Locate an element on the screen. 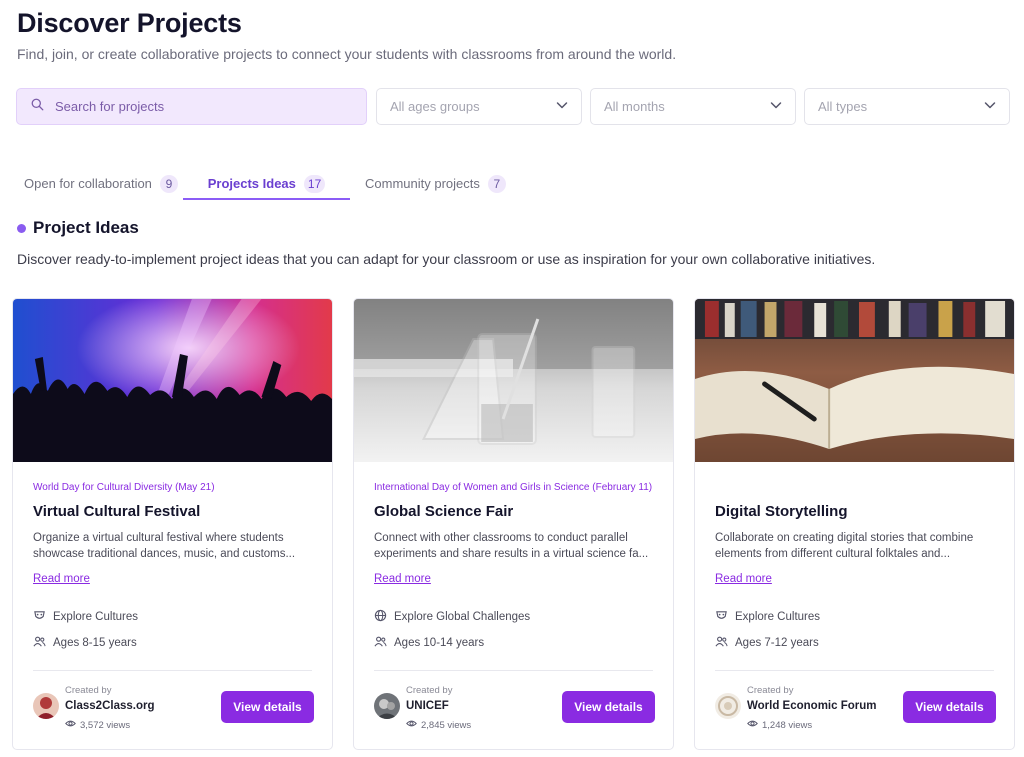 The height and width of the screenshot is (757, 1024). ages-row: Ages 8-15 years is located at coordinates (85, 643).